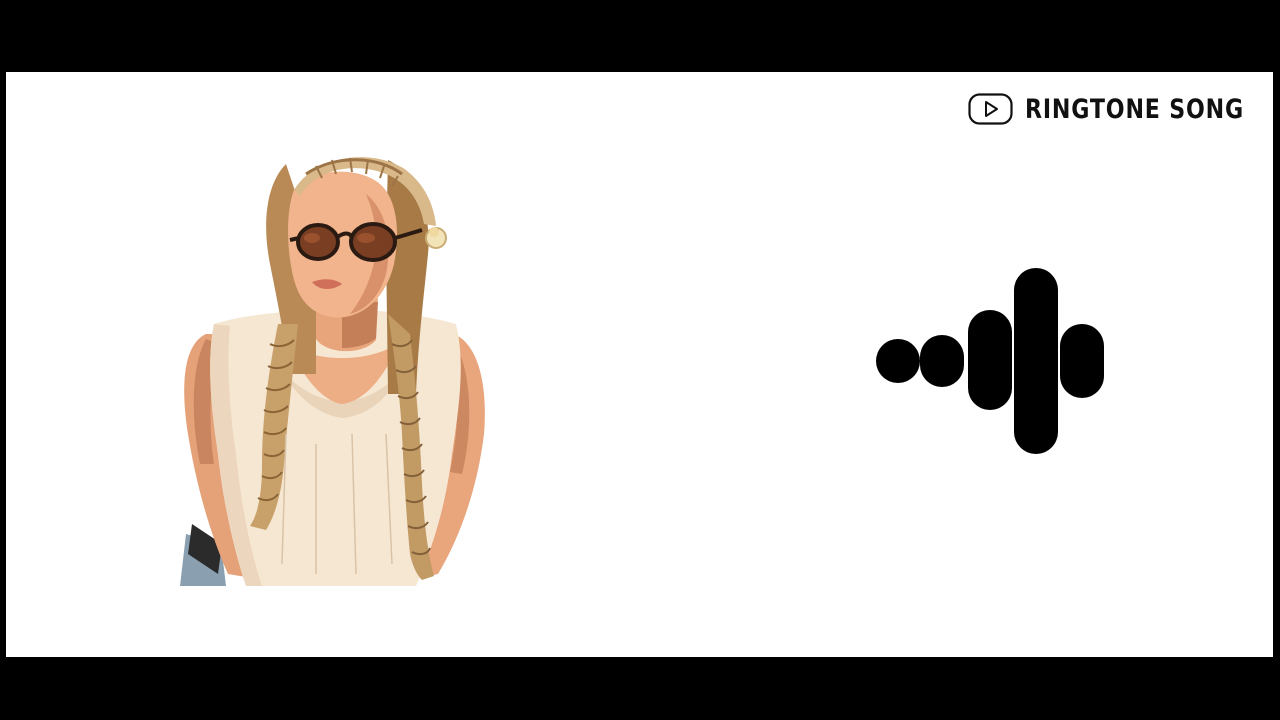  I want to click on channel-brand: RINGTONE SONG, so click(1120, 109).